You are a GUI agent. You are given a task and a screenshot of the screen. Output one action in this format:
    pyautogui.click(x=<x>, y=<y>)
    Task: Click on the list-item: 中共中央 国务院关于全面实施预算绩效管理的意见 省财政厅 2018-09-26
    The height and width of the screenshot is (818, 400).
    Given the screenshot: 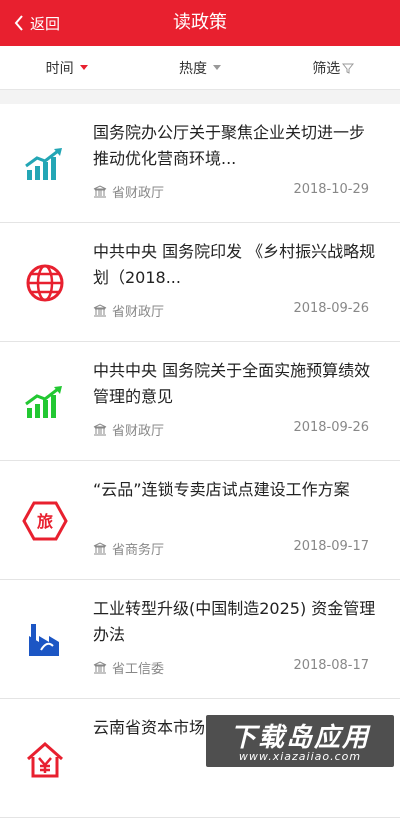 What is the action you would take?
    pyautogui.click(x=200, y=401)
    